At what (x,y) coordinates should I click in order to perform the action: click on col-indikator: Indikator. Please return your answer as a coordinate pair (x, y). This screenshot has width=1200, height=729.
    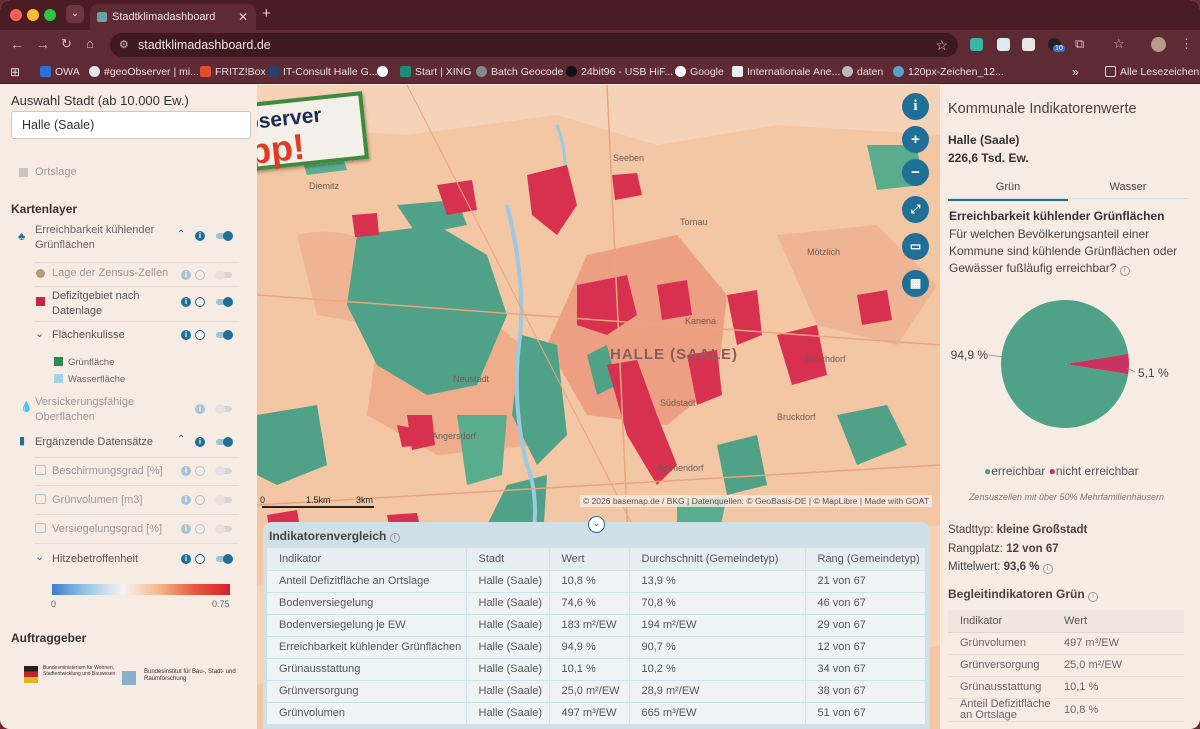
    Looking at the image, I should click on (367, 559).